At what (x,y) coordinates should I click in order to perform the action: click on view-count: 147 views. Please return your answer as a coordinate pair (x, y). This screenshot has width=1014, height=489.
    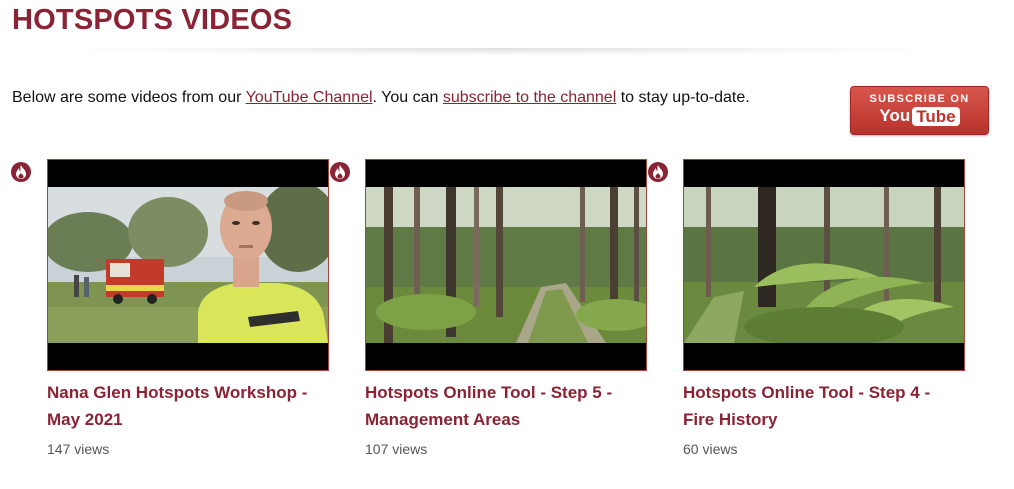
    Looking at the image, I should click on (78, 449).